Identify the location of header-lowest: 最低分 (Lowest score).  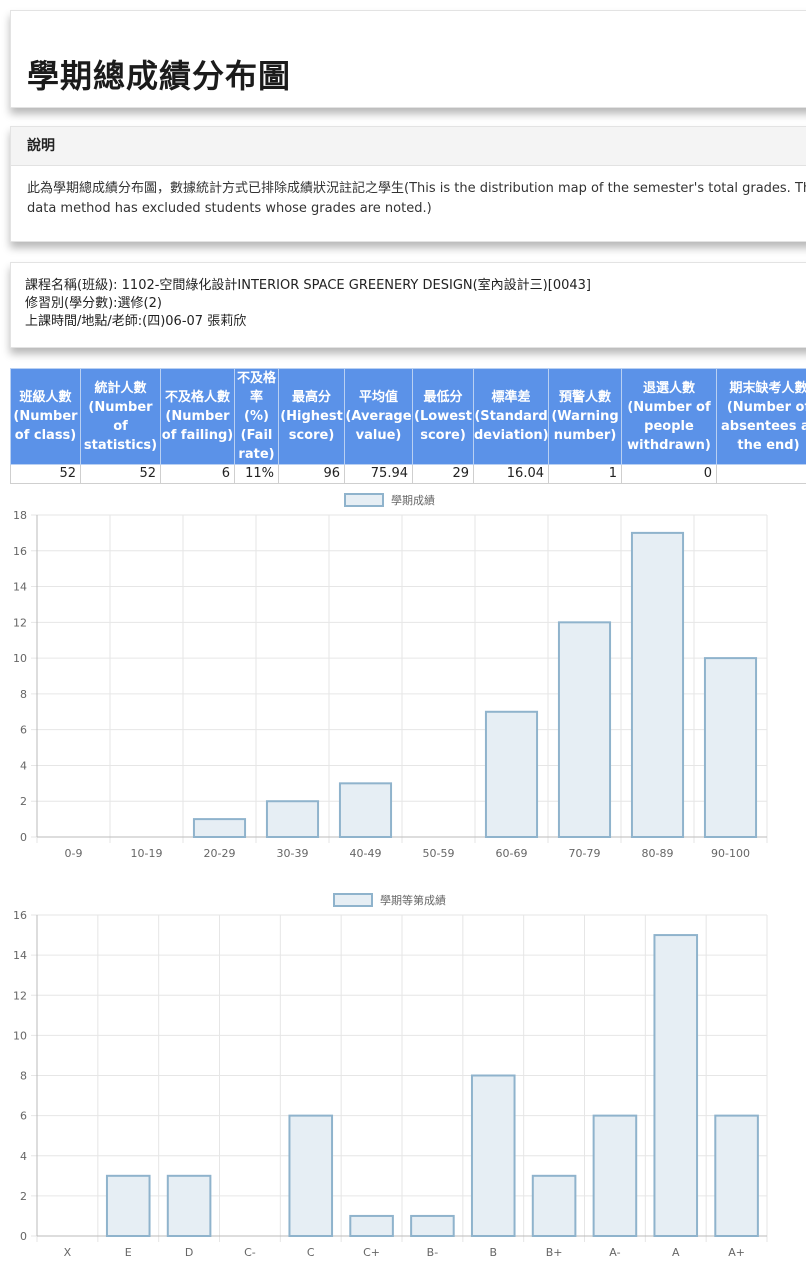
(443, 416).